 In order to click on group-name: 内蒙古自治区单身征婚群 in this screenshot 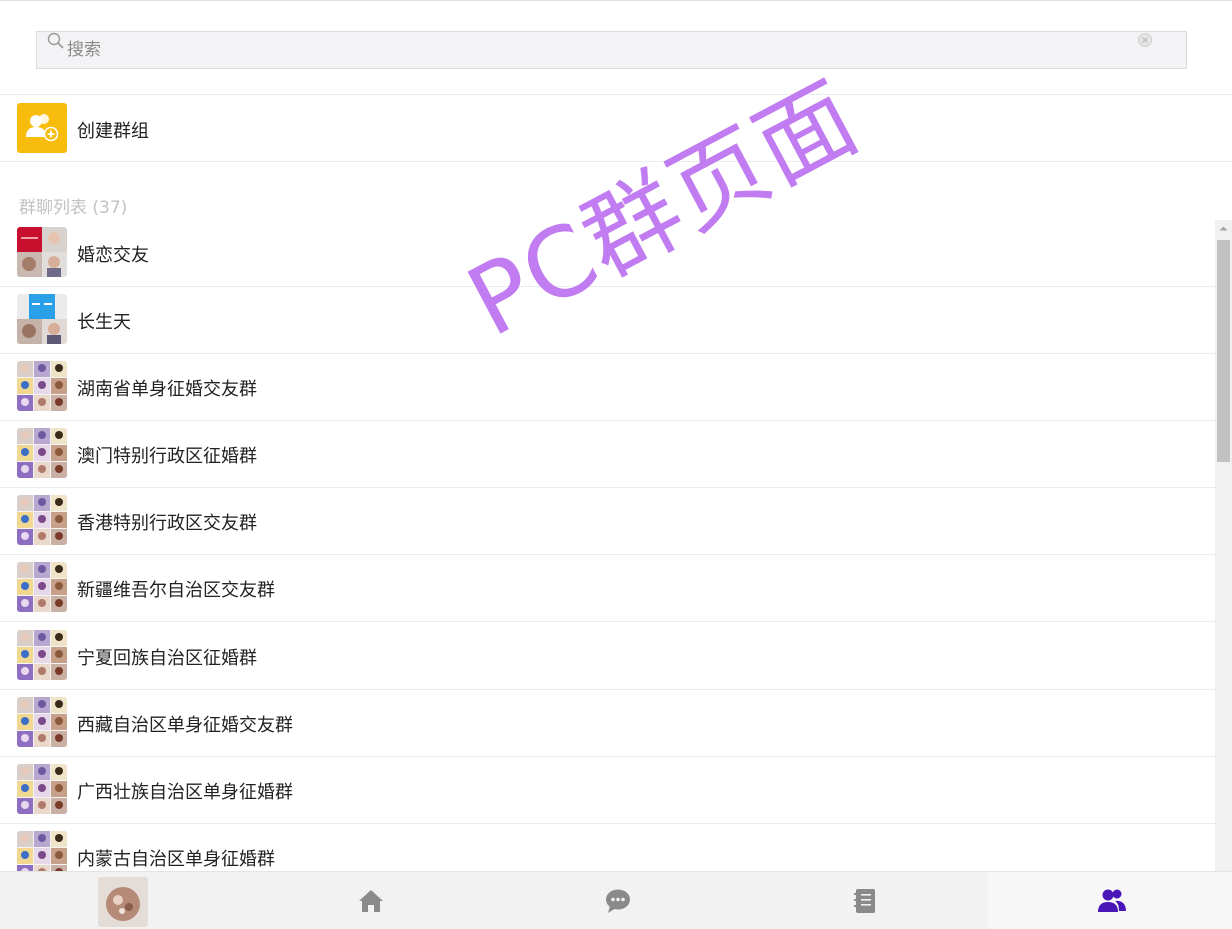, I will do `click(176, 859)`.